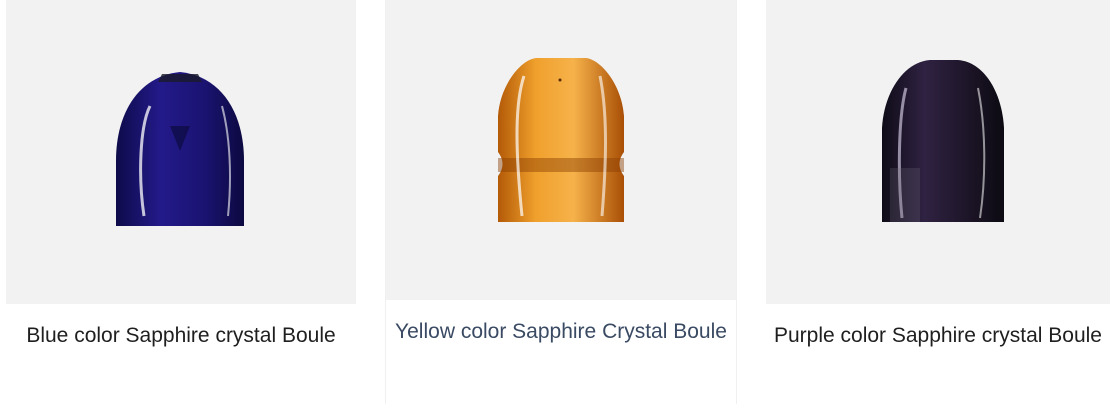  I want to click on product-title: Yellow color Sapphire Crystal Boule, so click(561, 331).